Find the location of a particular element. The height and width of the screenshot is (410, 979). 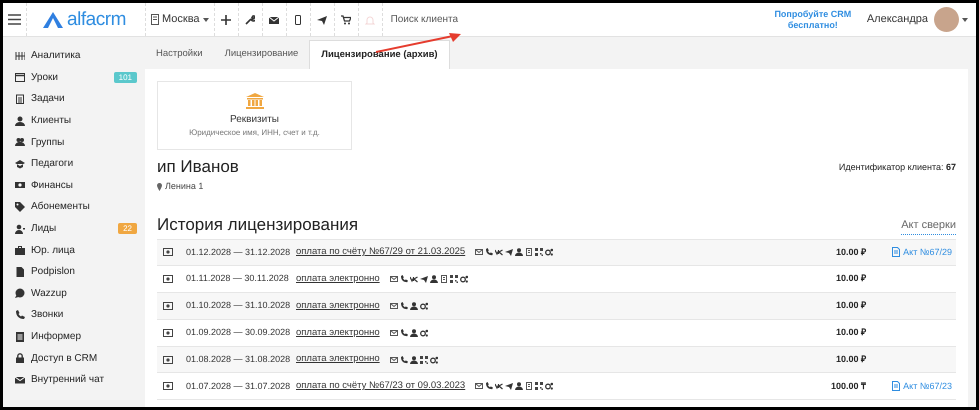

tab: Лицензирование (архив) is located at coordinates (379, 54).